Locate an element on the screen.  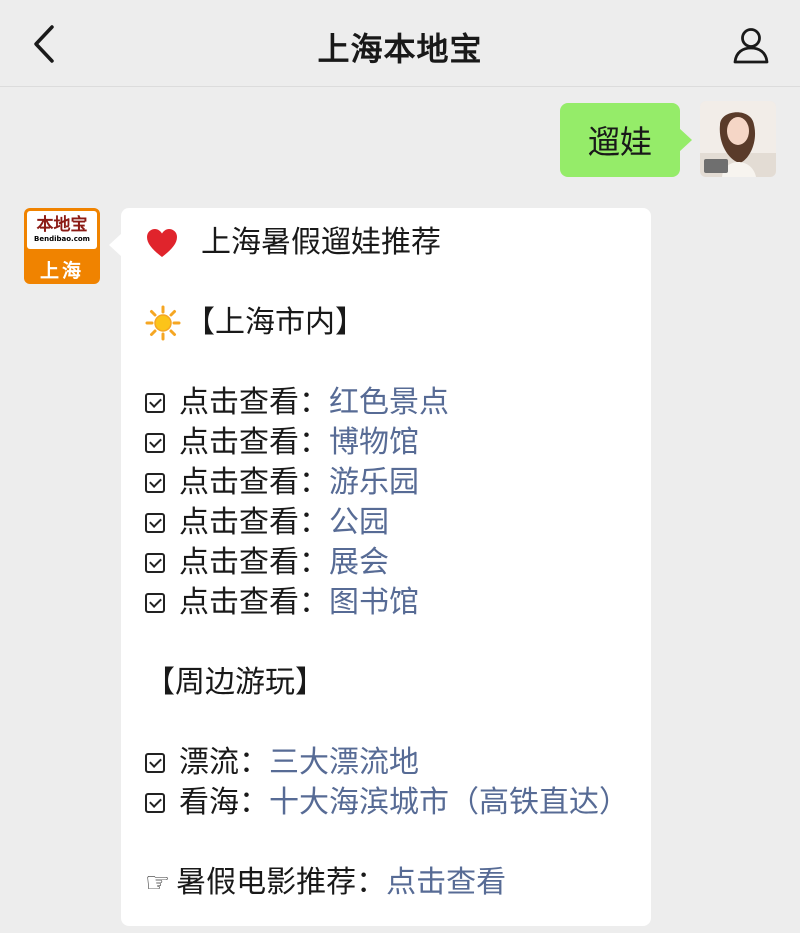
section-heading-city: 【上海市内】 is located at coordinates (386, 323).